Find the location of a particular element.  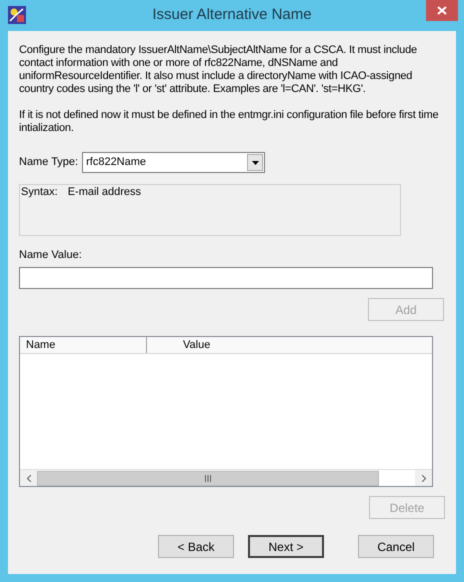

name-value-label: Name Value: is located at coordinates (51, 255).